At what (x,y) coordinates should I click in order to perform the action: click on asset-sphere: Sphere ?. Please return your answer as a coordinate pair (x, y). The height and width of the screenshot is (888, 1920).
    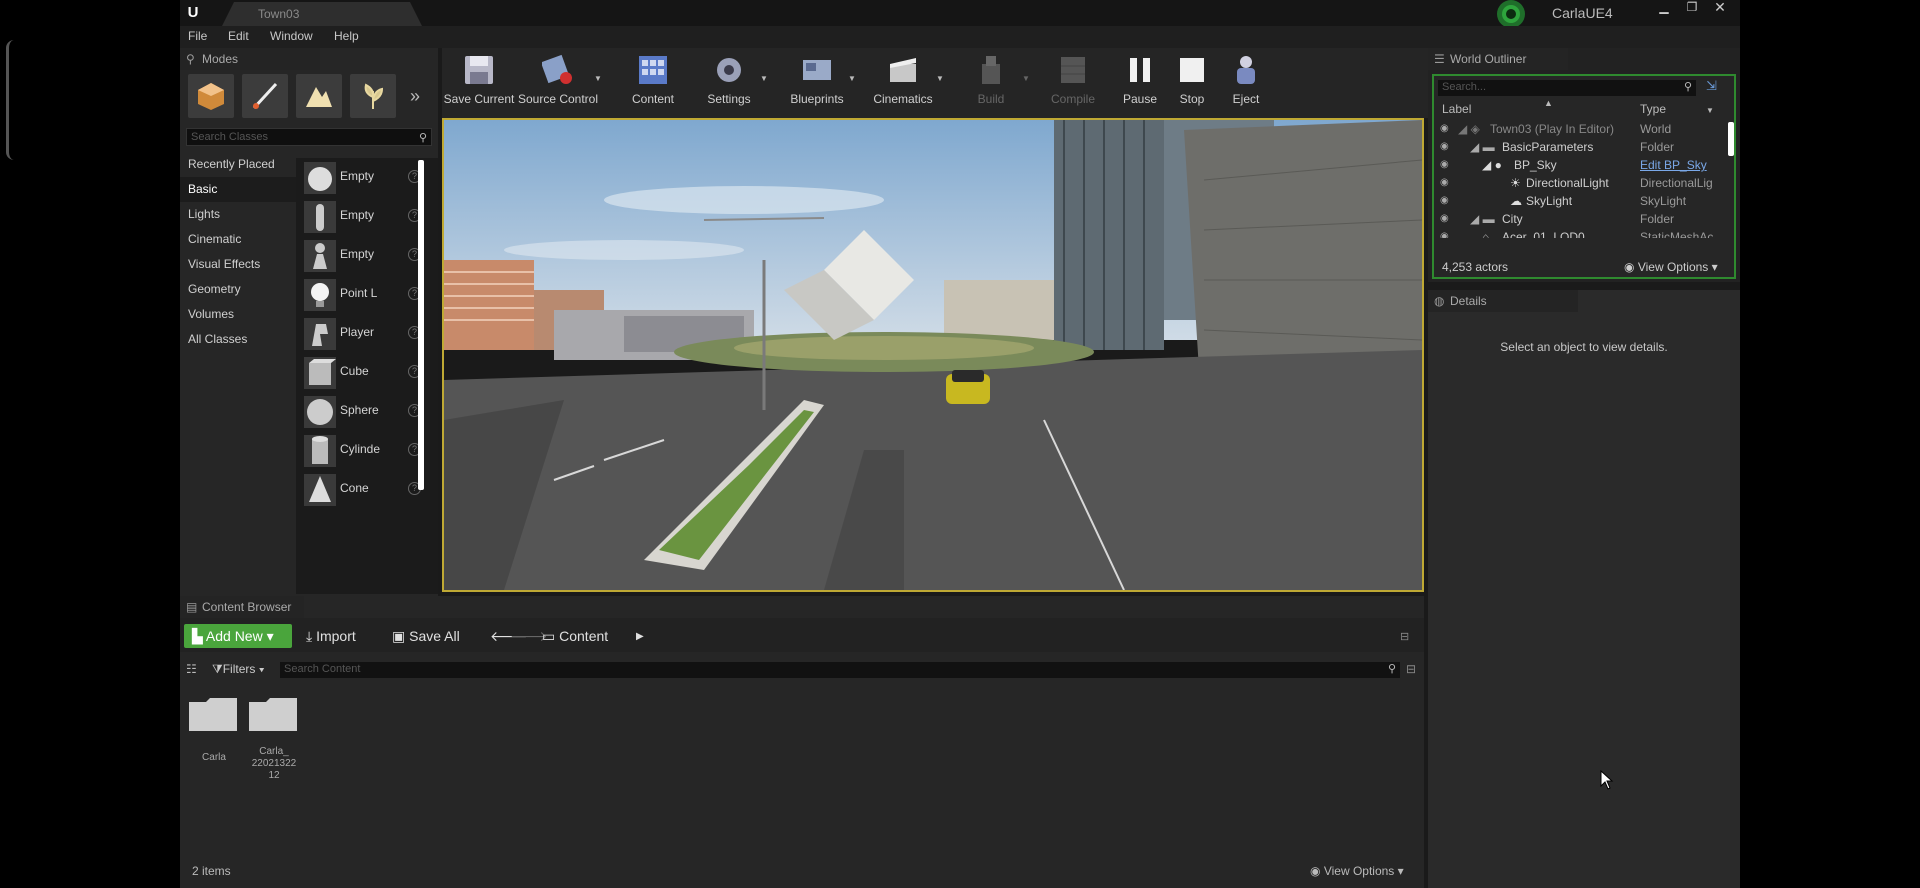
    Looking at the image, I should click on (361, 411).